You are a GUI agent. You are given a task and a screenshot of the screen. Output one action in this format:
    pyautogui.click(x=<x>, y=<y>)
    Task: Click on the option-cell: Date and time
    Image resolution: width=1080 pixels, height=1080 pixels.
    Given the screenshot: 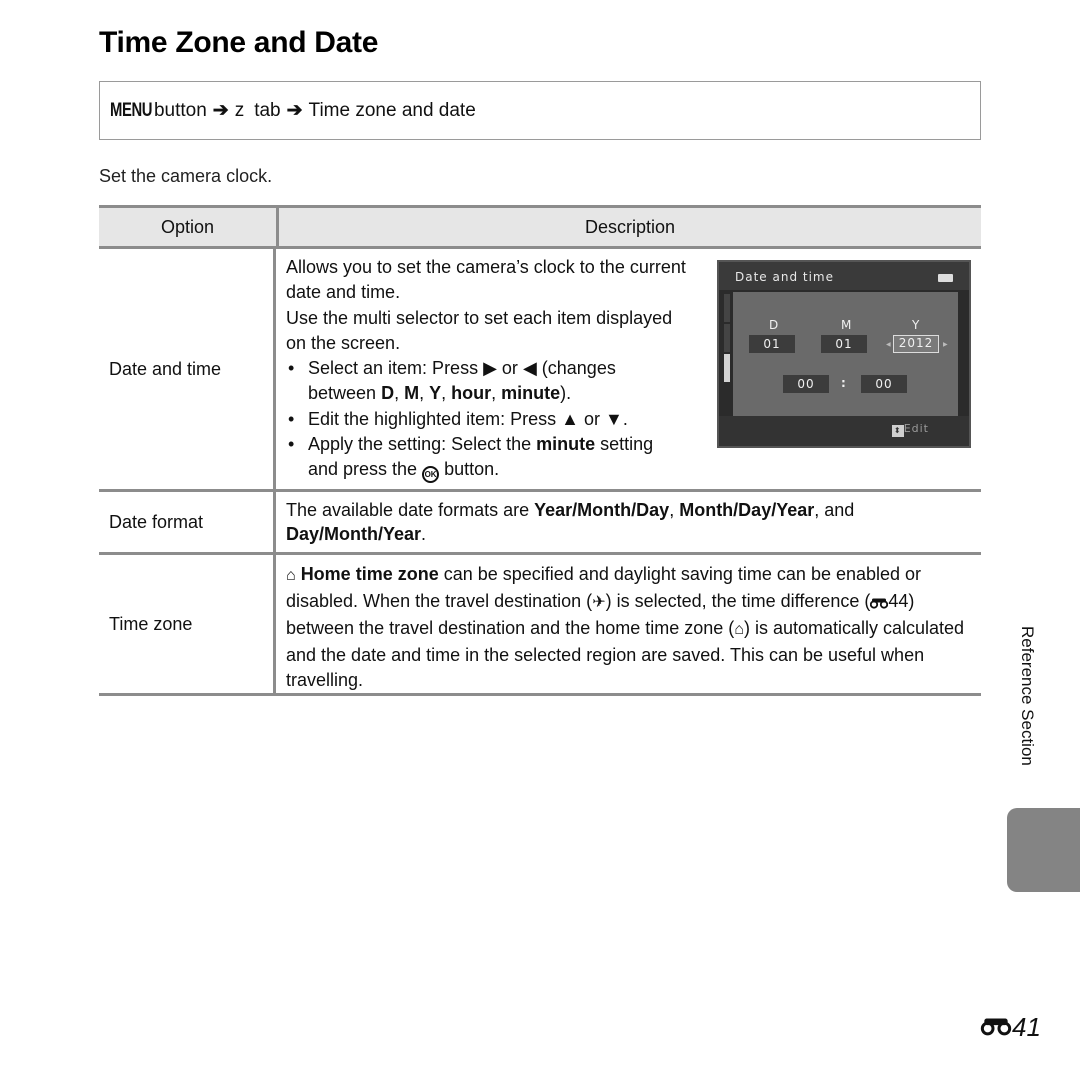 What is the action you would take?
    pyautogui.click(x=187, y=369)
    